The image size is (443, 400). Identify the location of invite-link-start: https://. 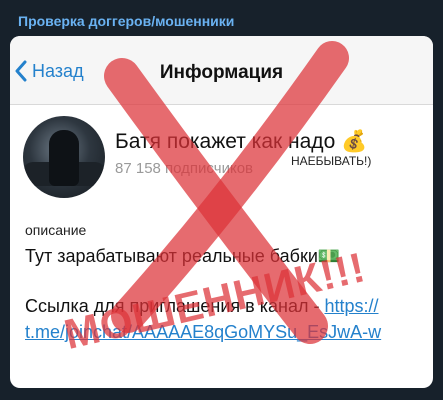
(351, 306).